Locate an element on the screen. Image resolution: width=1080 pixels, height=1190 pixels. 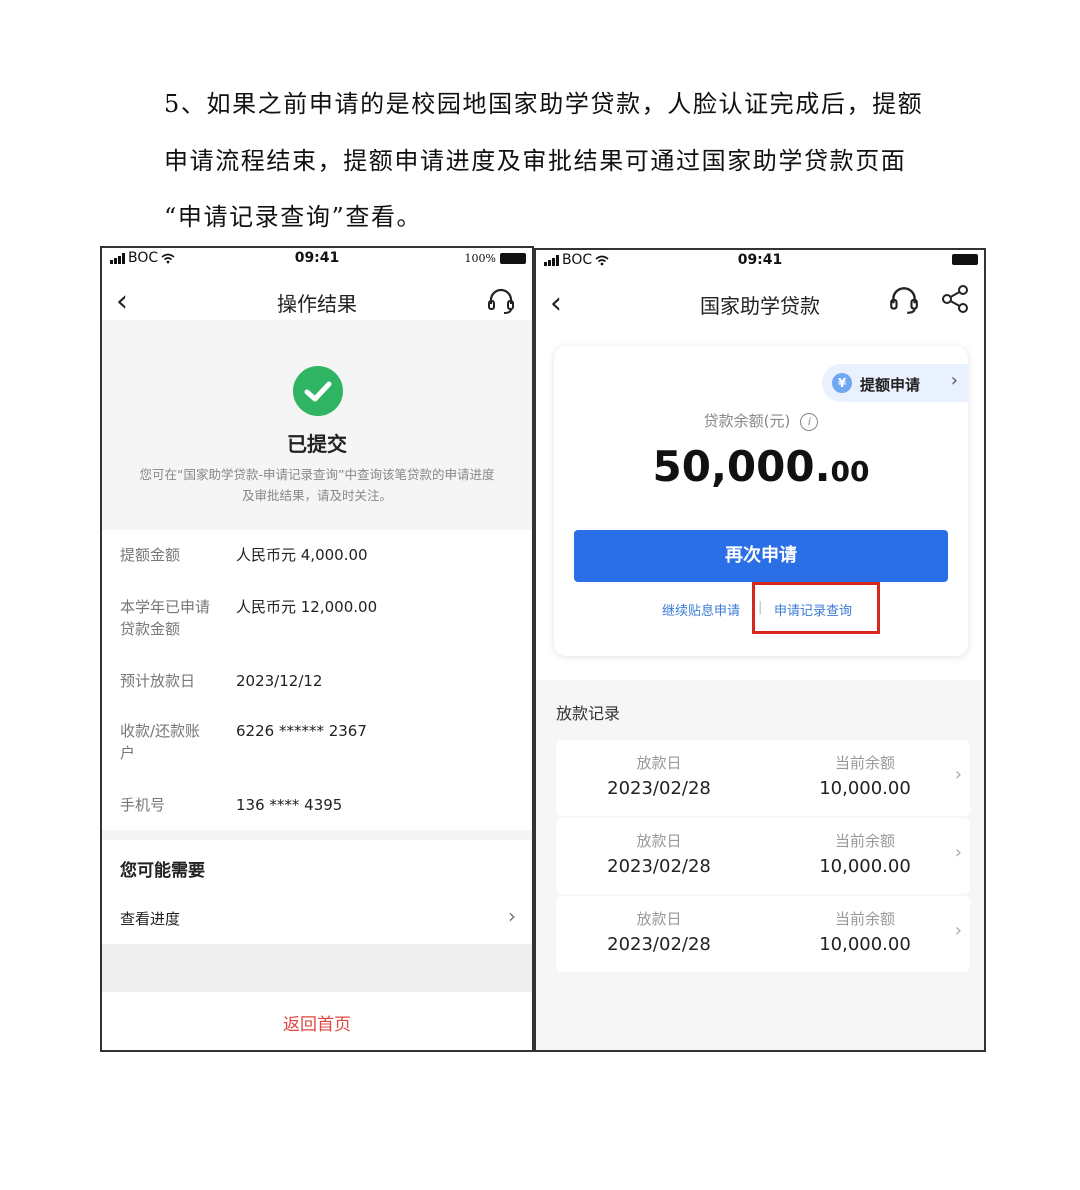
detail-value: 人民币元 12,000.00 is located at coordinates (307, 607).